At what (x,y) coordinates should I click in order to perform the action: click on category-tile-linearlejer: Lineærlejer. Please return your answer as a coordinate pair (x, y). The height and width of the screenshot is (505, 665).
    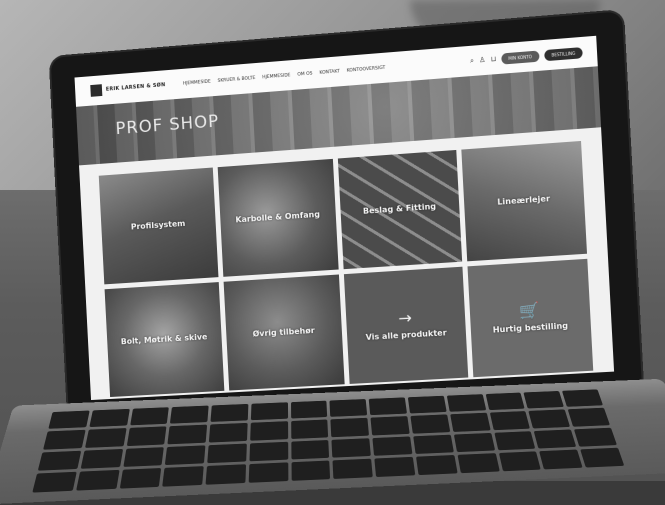
    Looking at the image, I should click on (524, 201).